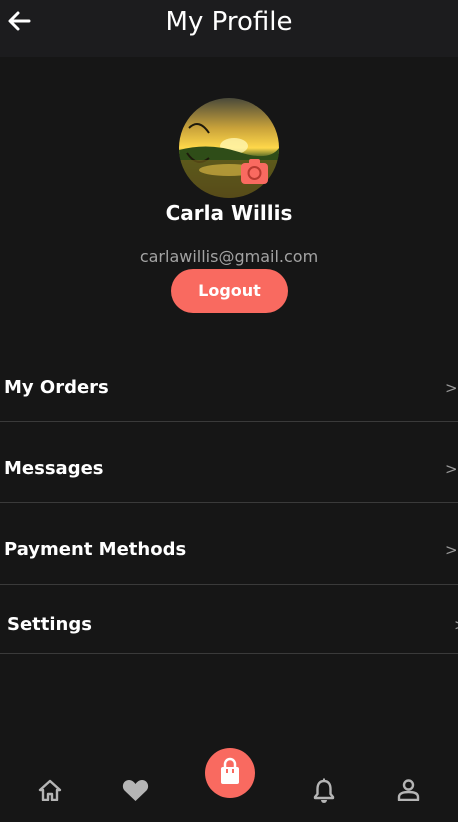 Image resolution: width=458 pixels, height=822 pixels. I want to click on page-title: My Profile, so click(229, 22).